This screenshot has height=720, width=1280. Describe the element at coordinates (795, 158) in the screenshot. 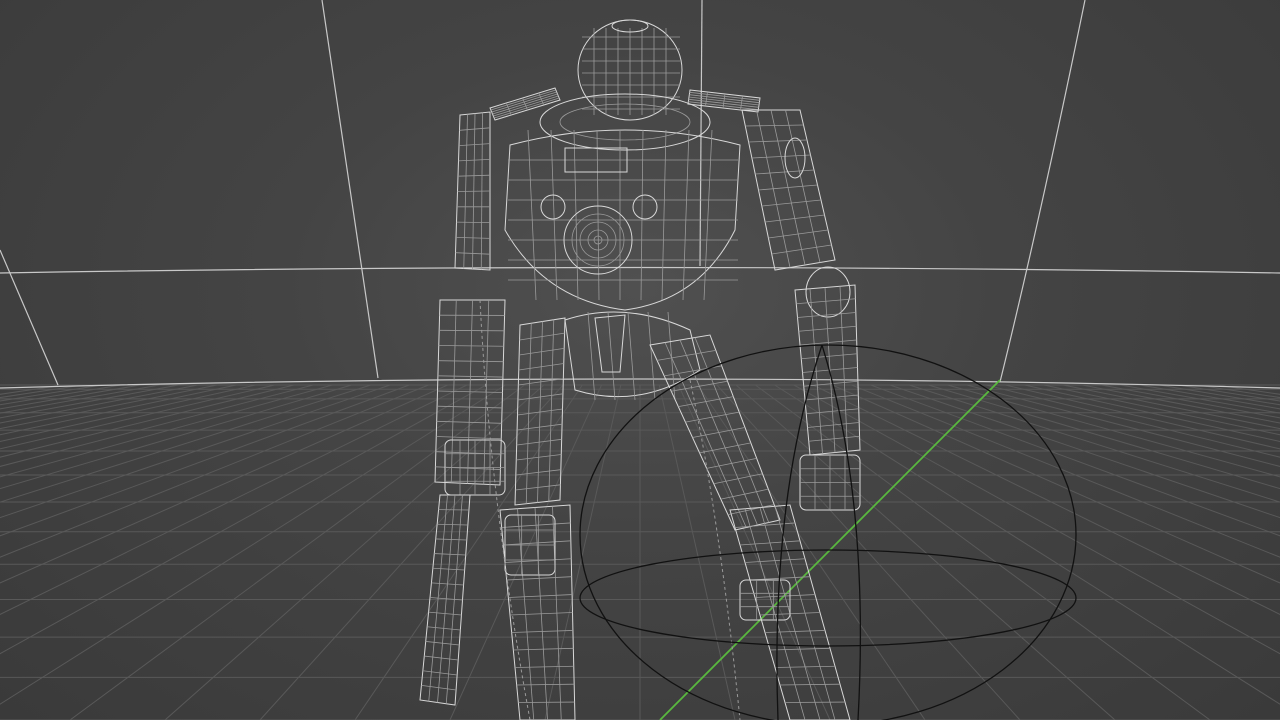

I see `robot-right-shoulder-joint` at that location.